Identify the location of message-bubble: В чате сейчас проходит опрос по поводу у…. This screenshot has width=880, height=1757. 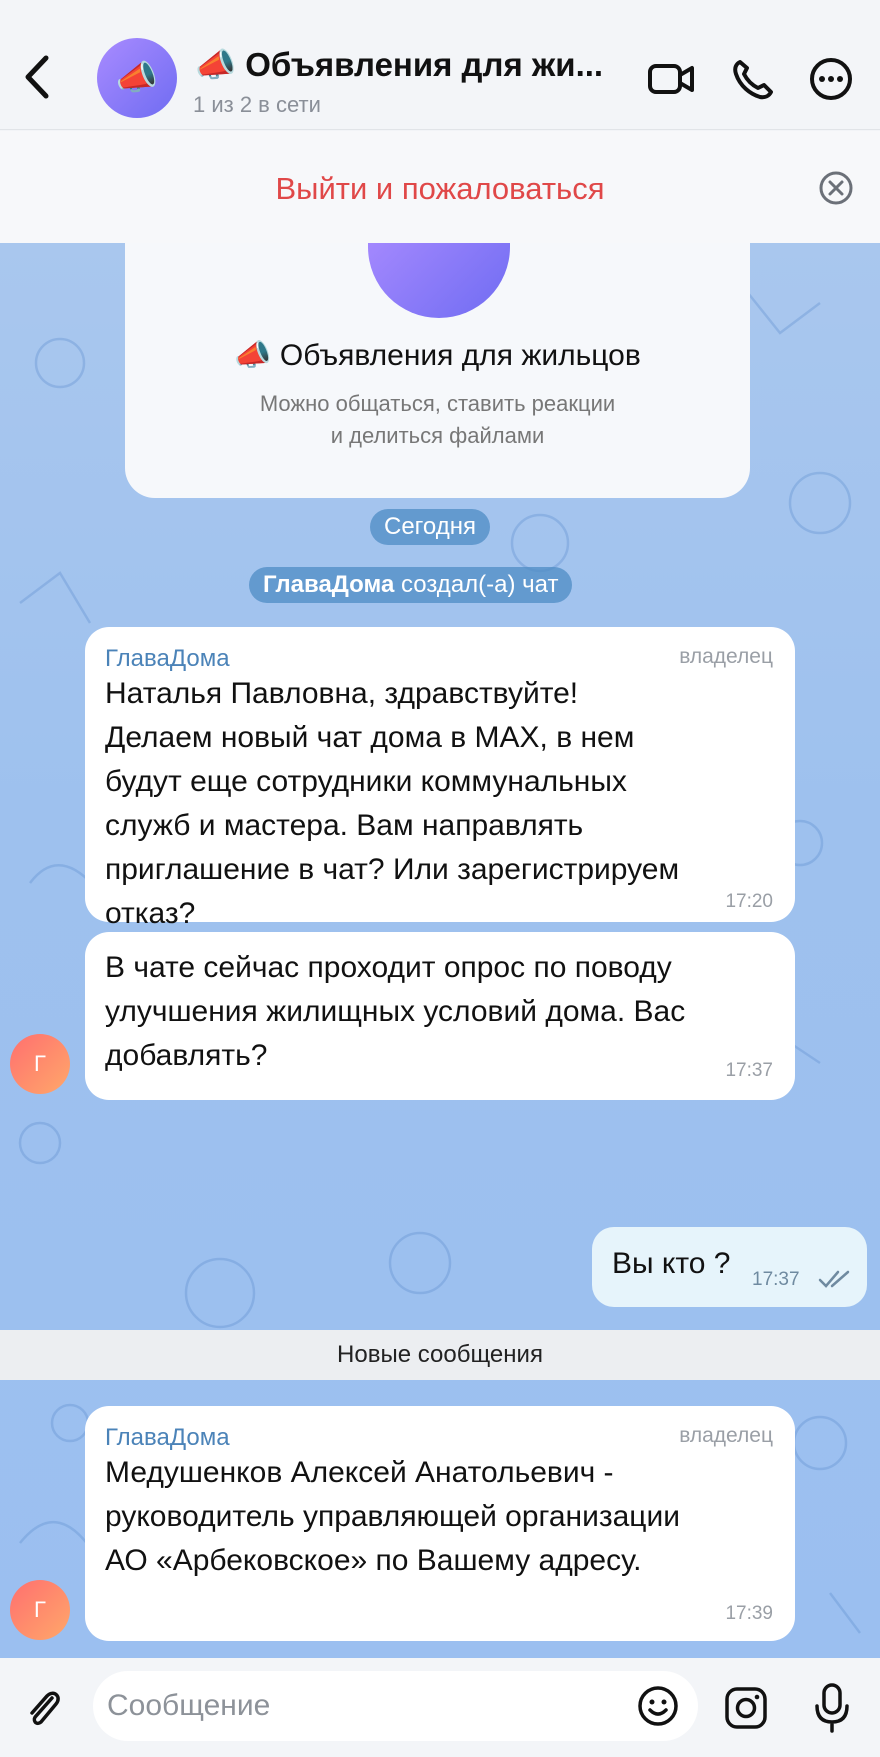
(440, 1016).